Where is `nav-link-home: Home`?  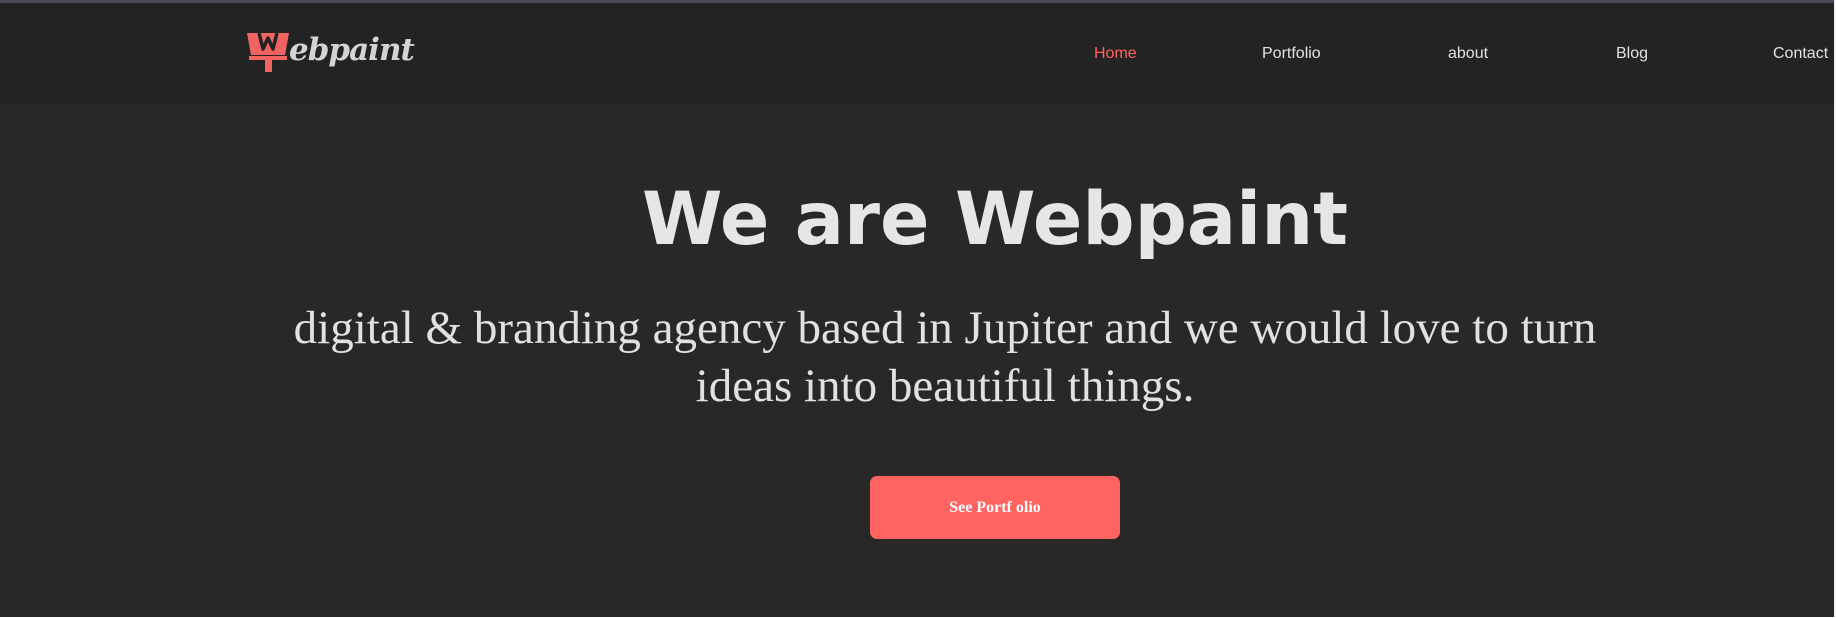
nav-link-home: Home is located at coordinates (1115, 54).